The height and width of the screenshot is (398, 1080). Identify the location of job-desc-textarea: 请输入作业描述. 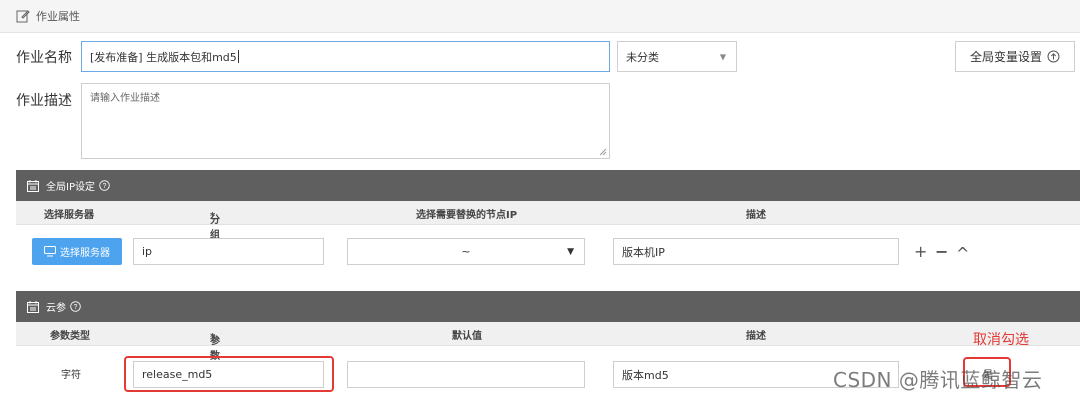
(345, 121).